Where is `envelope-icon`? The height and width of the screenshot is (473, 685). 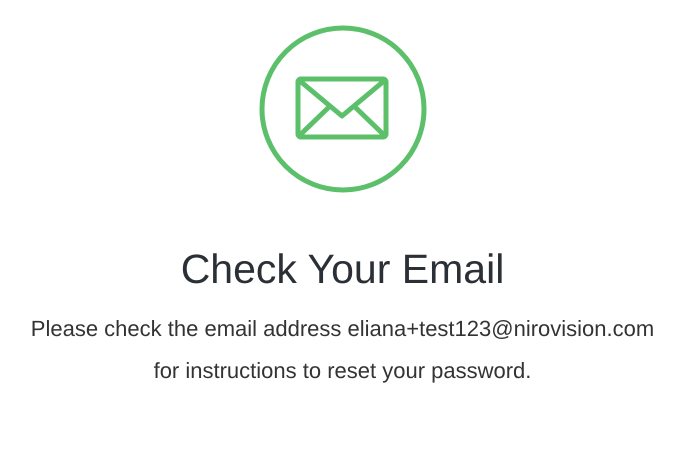
envelope-icon is located at coordinates (342, 109).